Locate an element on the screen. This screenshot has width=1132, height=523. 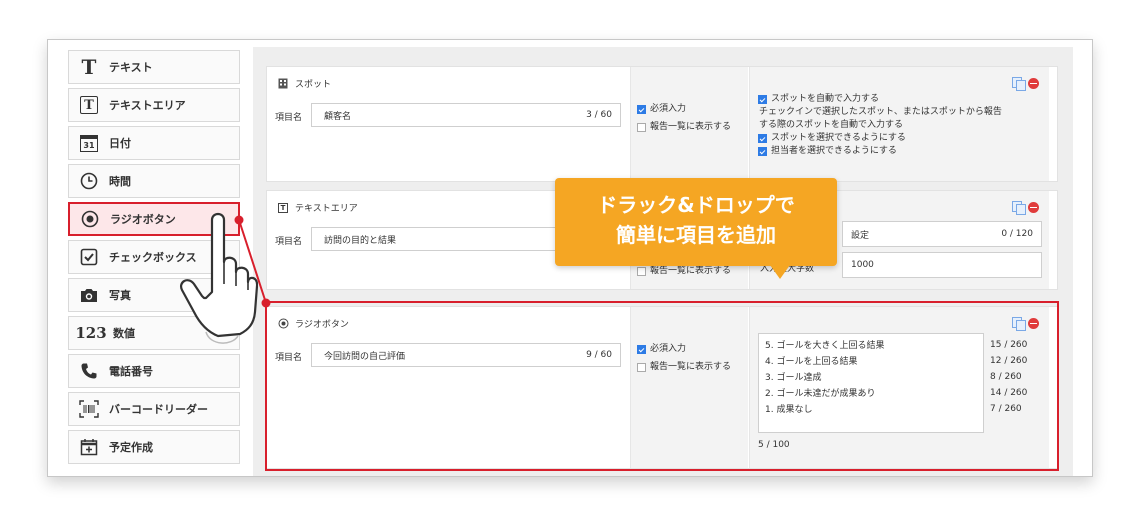
callout-line-1: ドラック&ドロップで is located at coordinates (696, 205).